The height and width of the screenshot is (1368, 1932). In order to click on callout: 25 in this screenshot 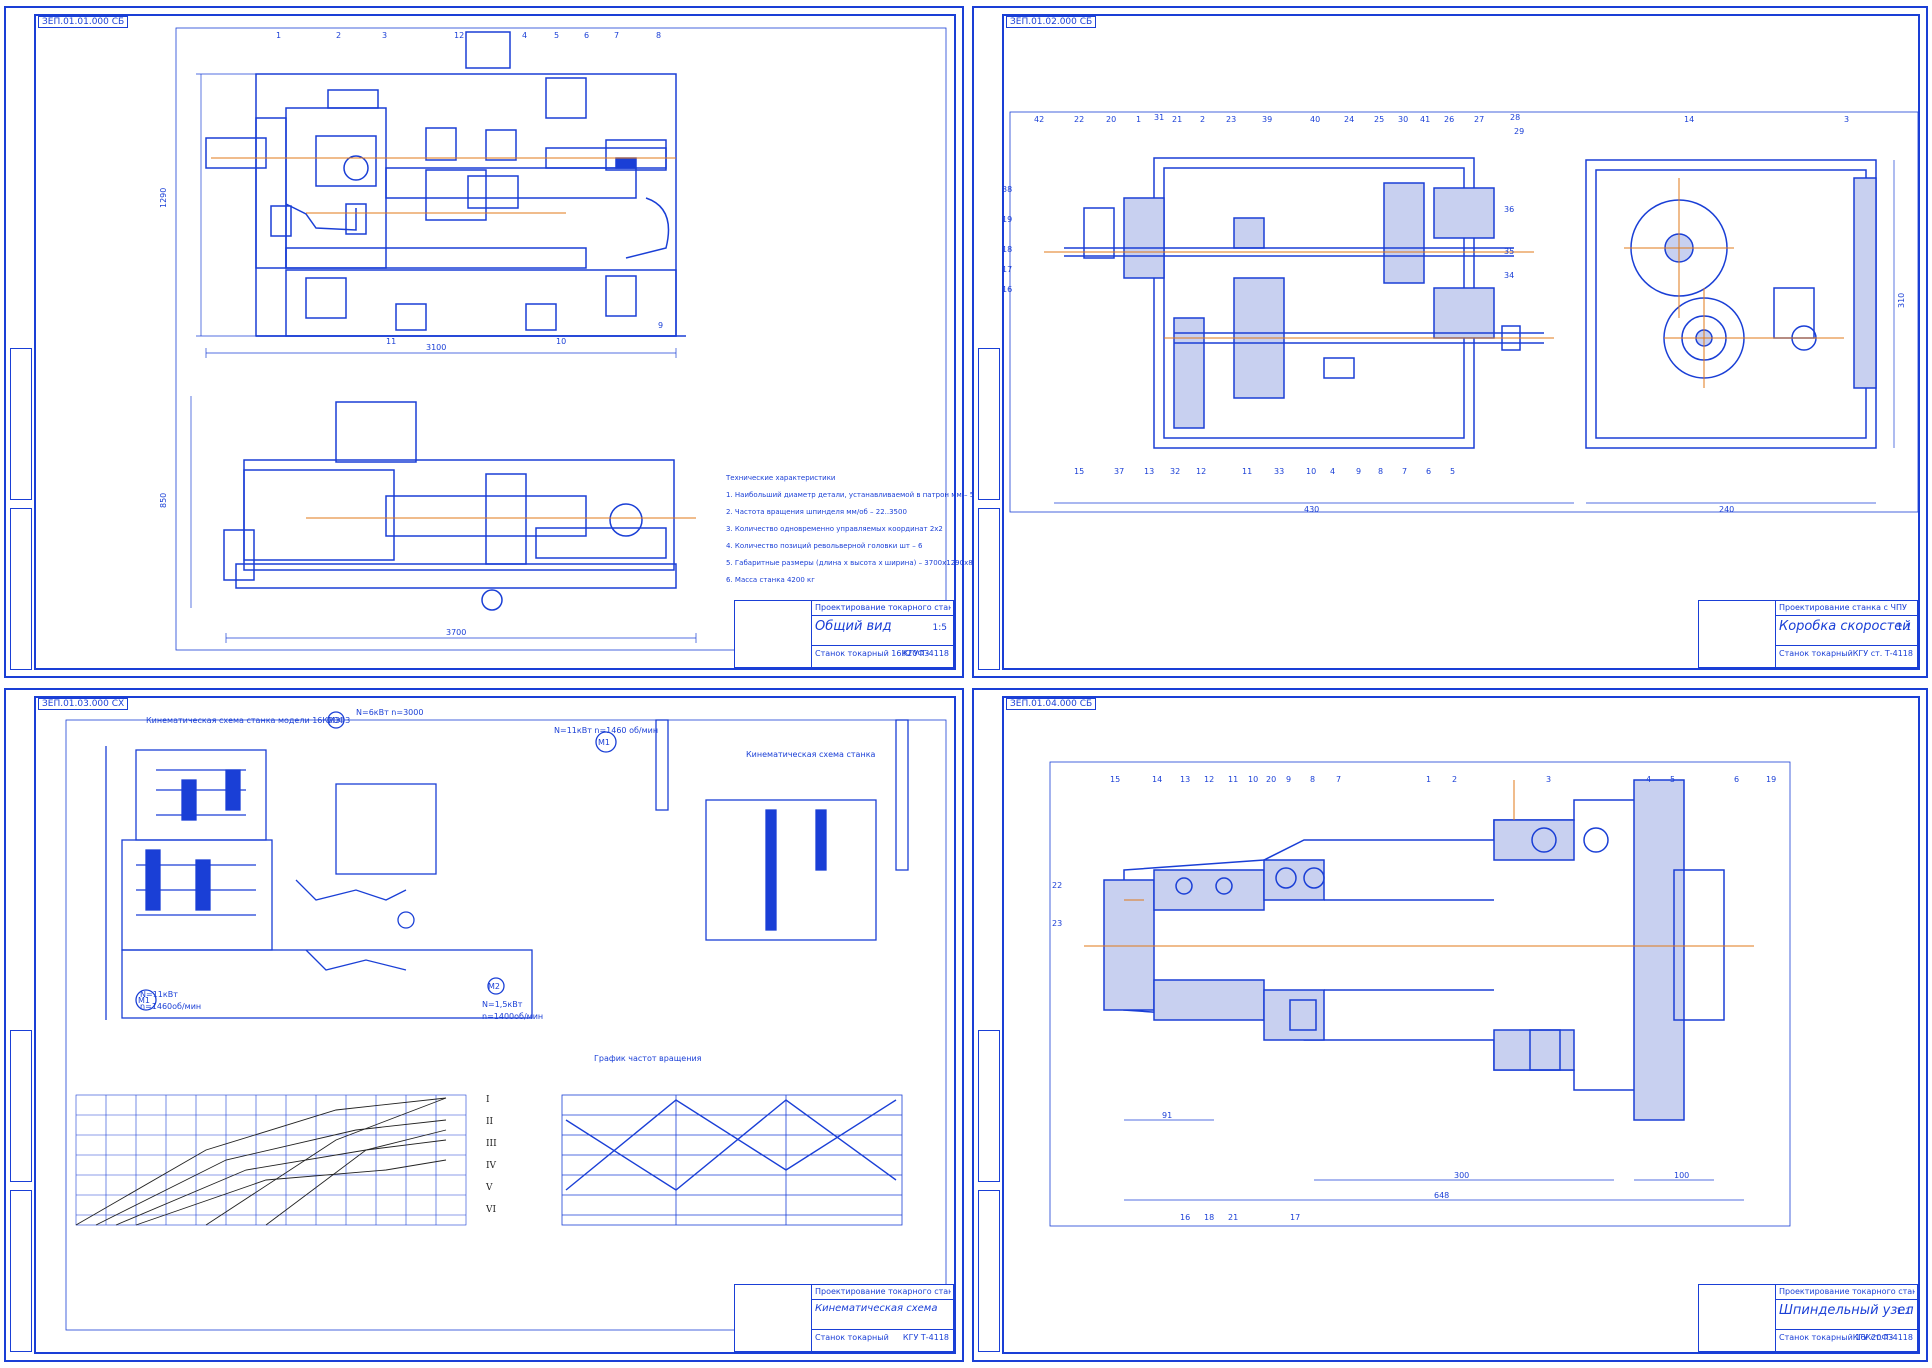, I will do `click(1379, 119)`.